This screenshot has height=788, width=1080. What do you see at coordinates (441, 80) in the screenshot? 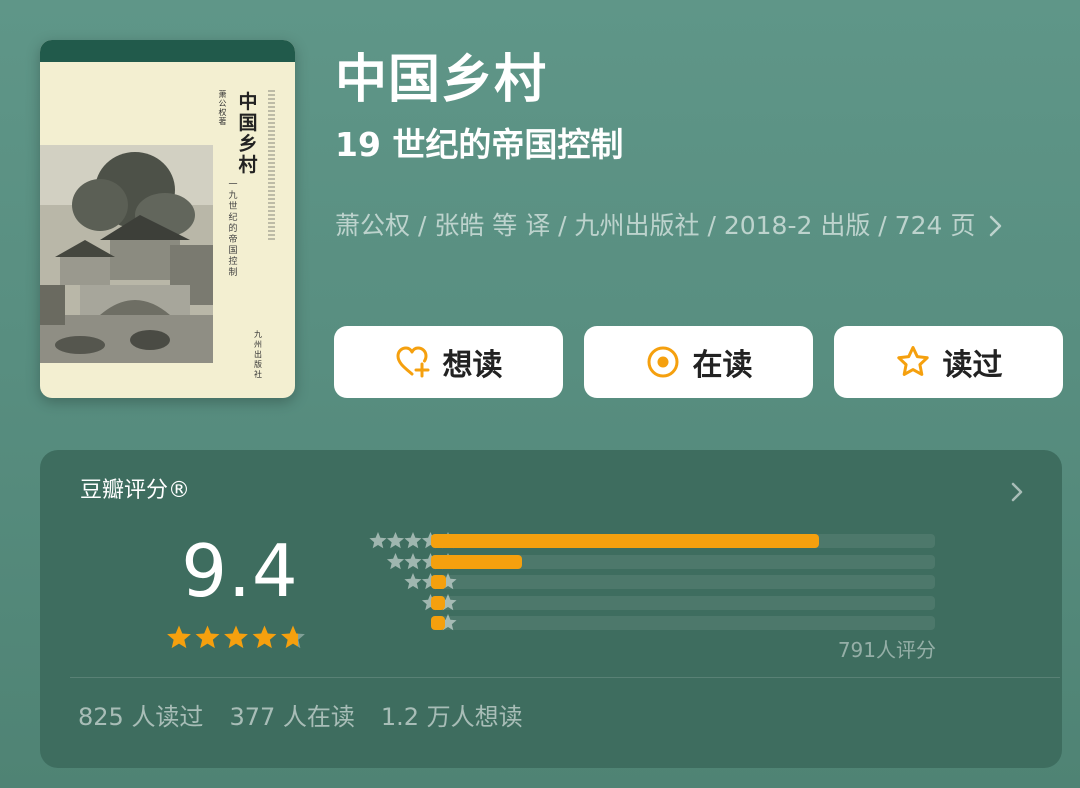
I see `book-title: 中国乡村` at bounding box center [441, 80].